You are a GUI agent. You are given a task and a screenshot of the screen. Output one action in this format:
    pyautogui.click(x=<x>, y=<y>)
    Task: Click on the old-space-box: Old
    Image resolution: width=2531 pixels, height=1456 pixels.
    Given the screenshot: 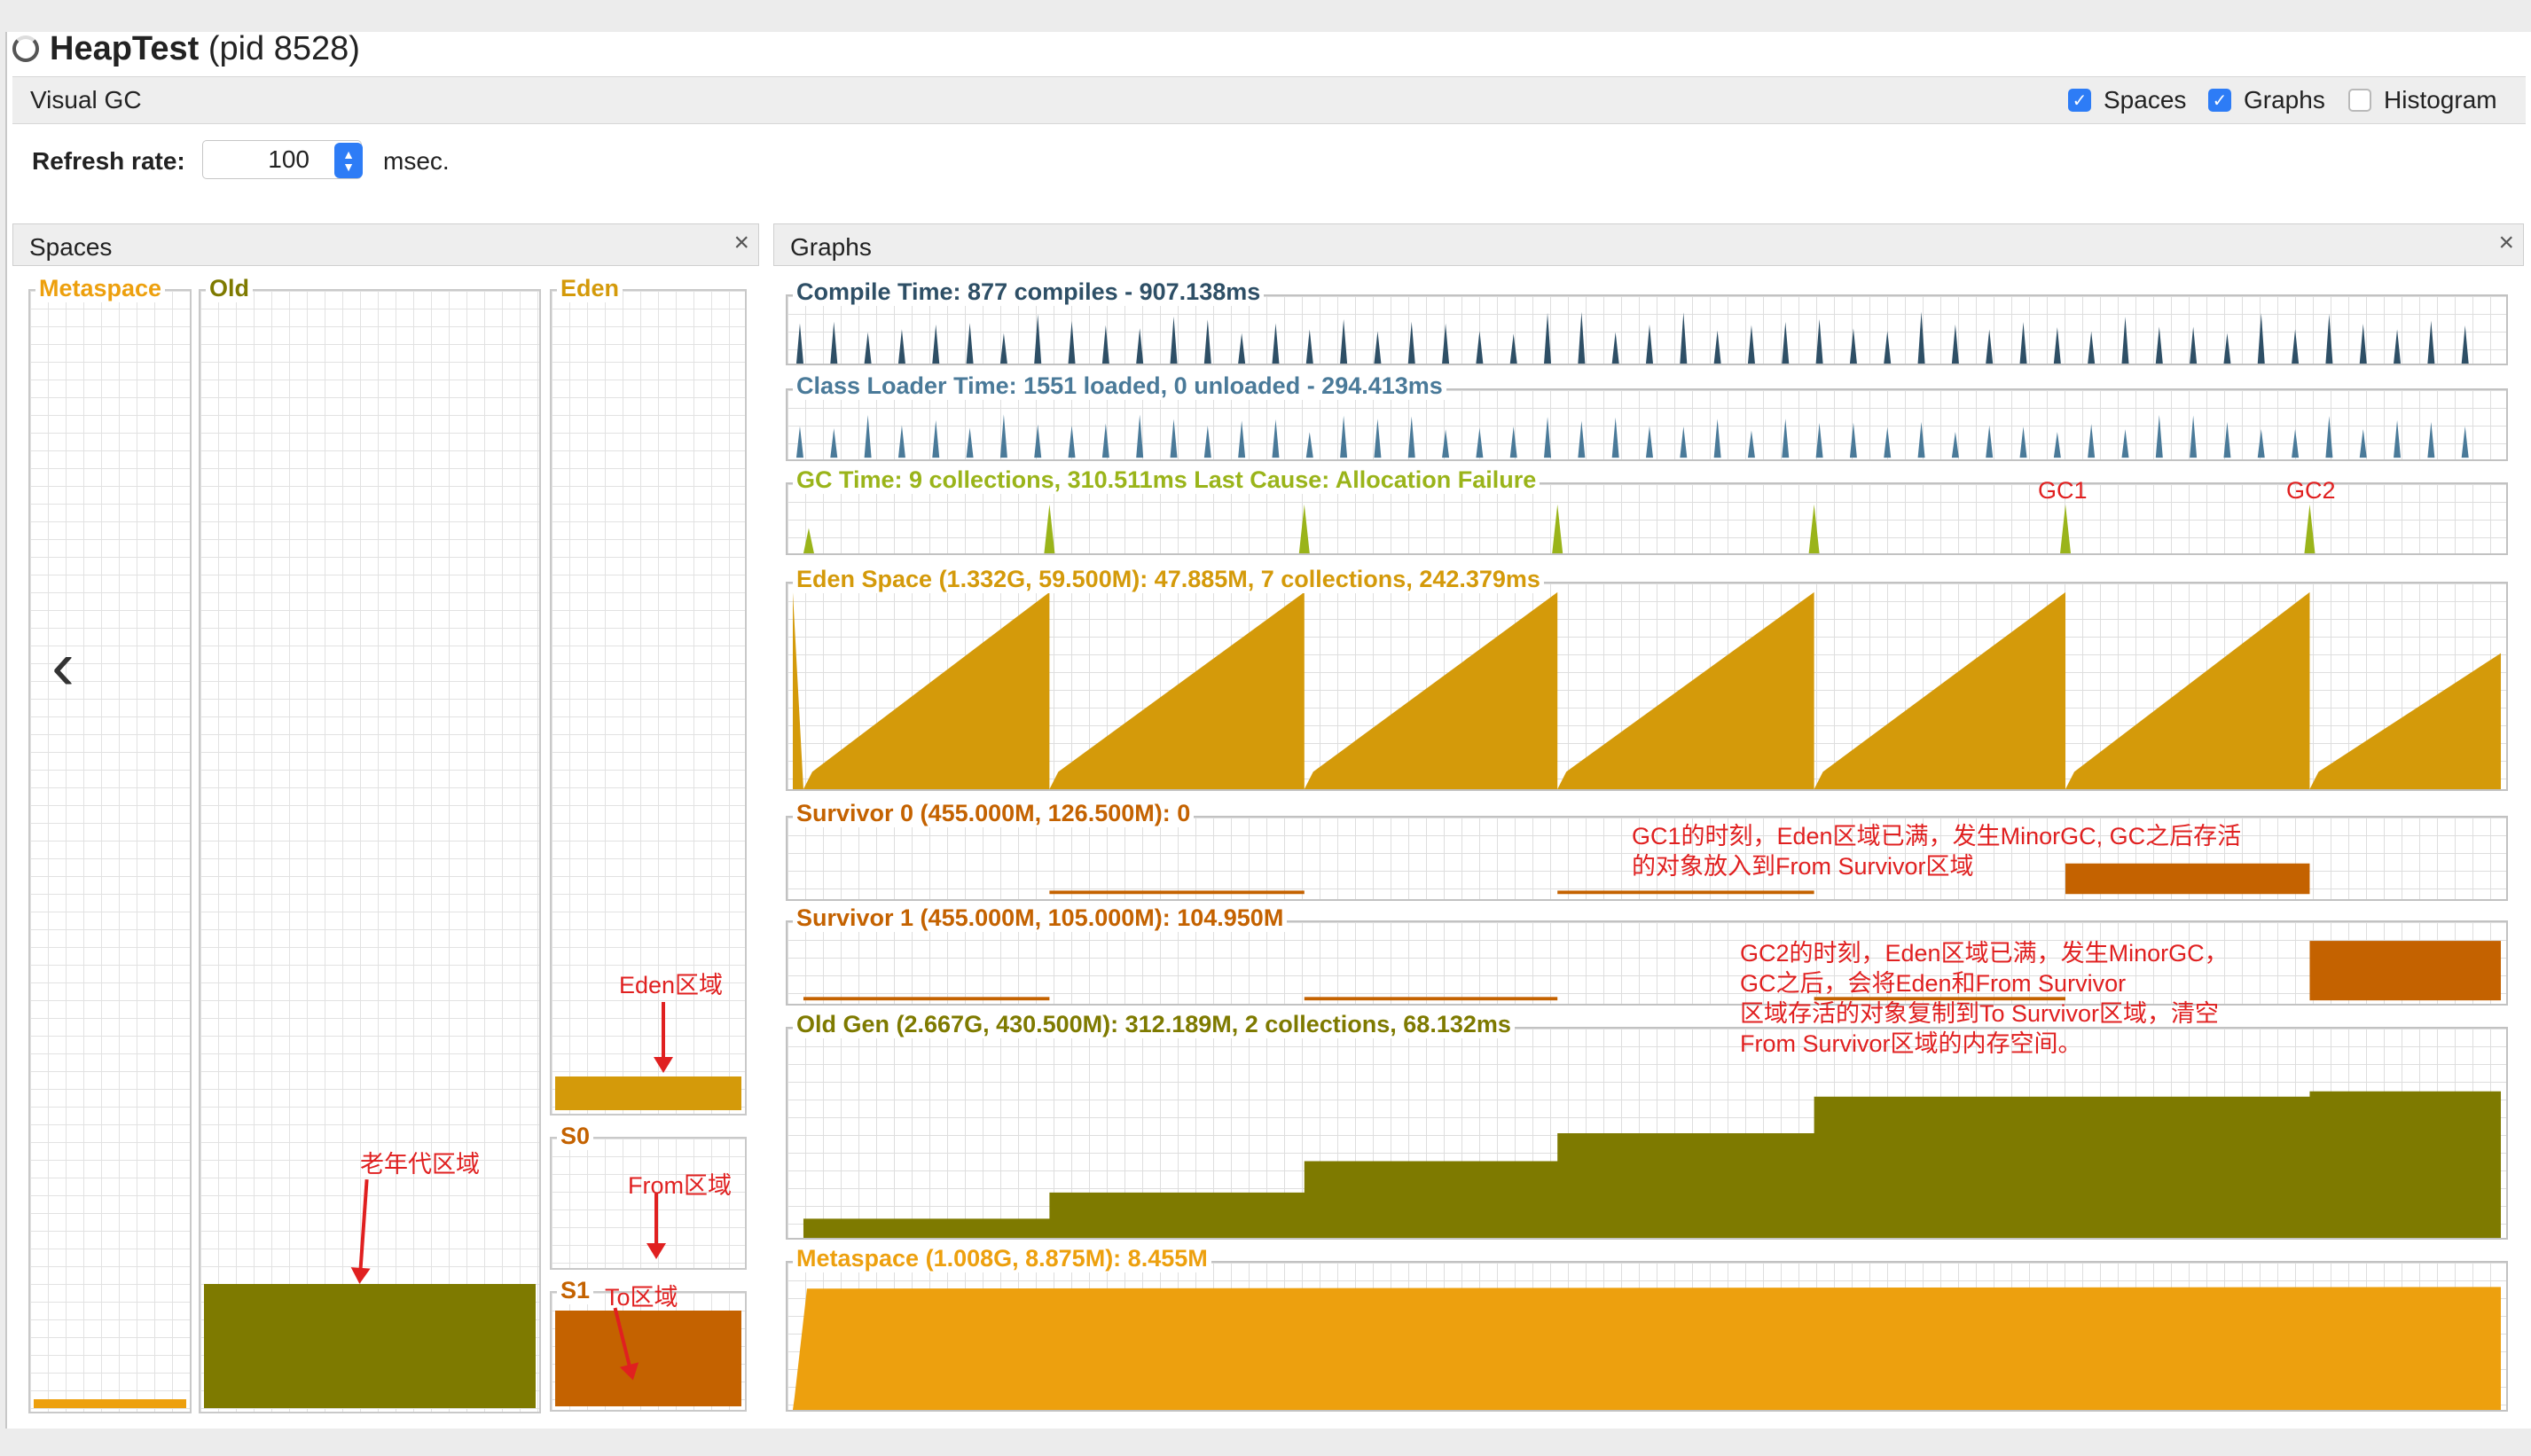 What is the action you would take?
    pyautogui.click(x=370, y=844)
    